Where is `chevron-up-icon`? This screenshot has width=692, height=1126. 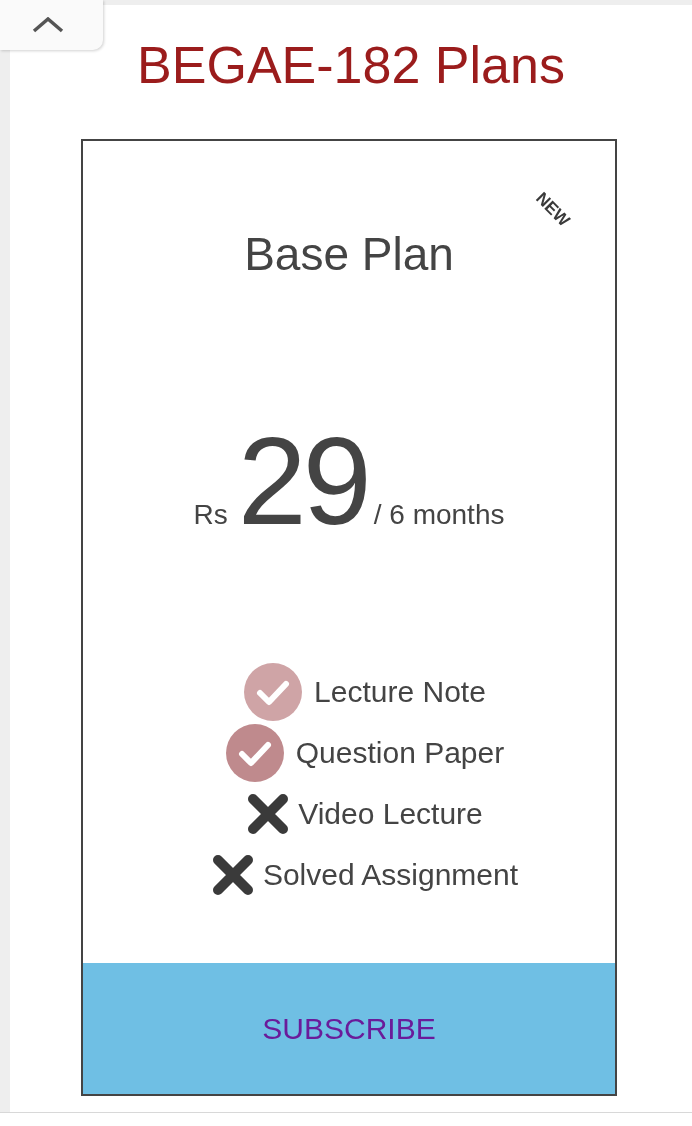 chevron-up-icon is located at coordinates (47, 25).